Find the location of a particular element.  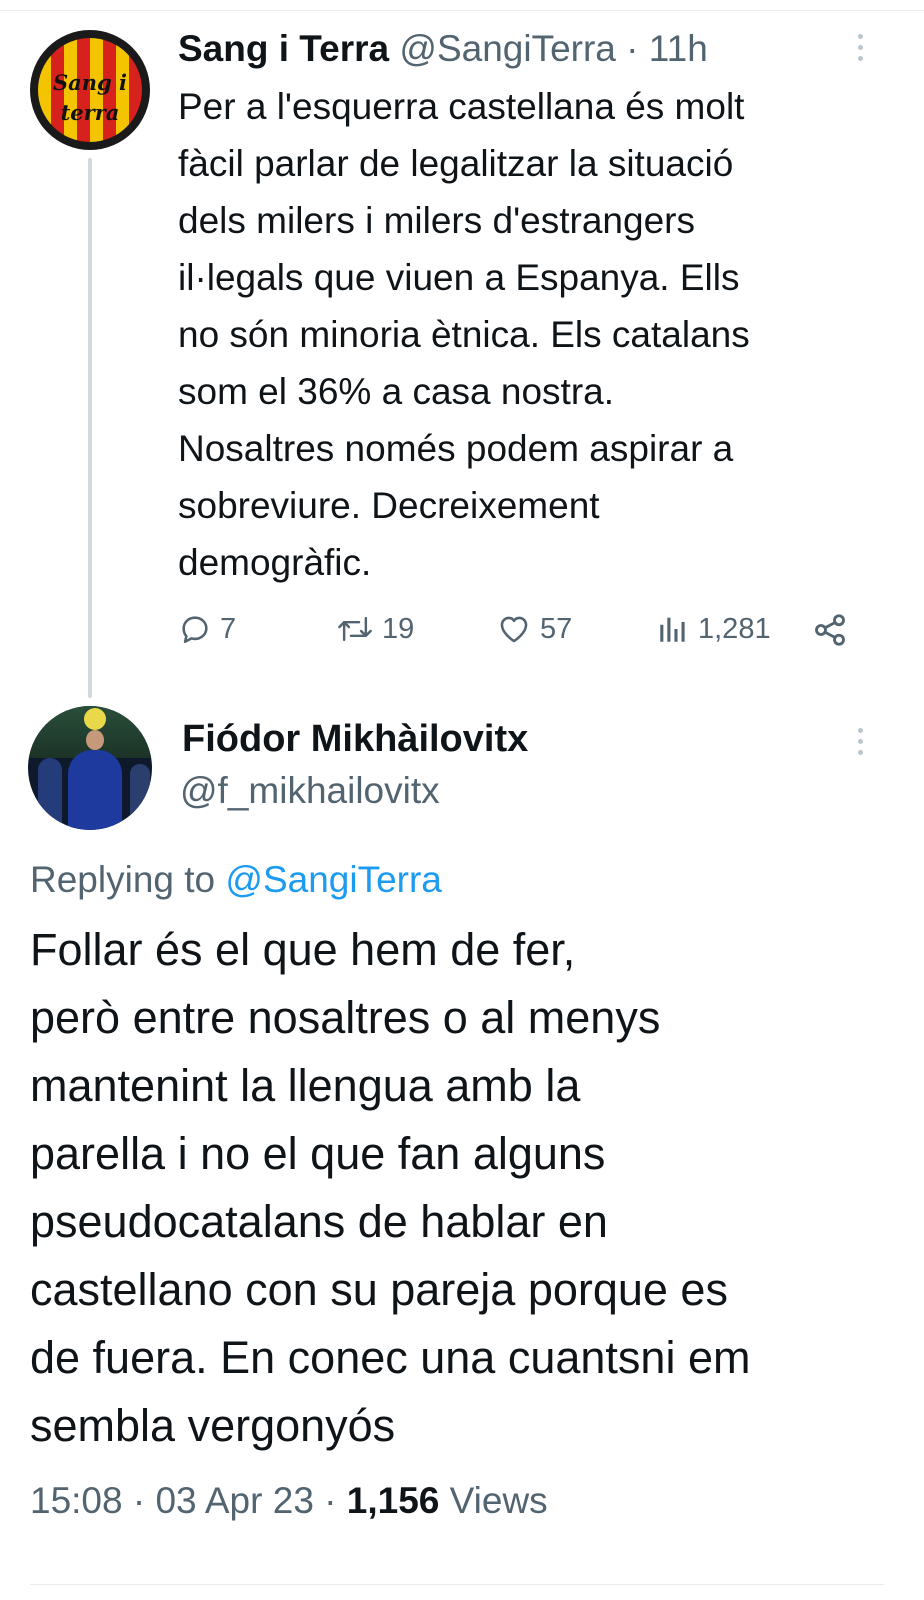

avatar-text-line2: terra is located at coordinates (90, 112).